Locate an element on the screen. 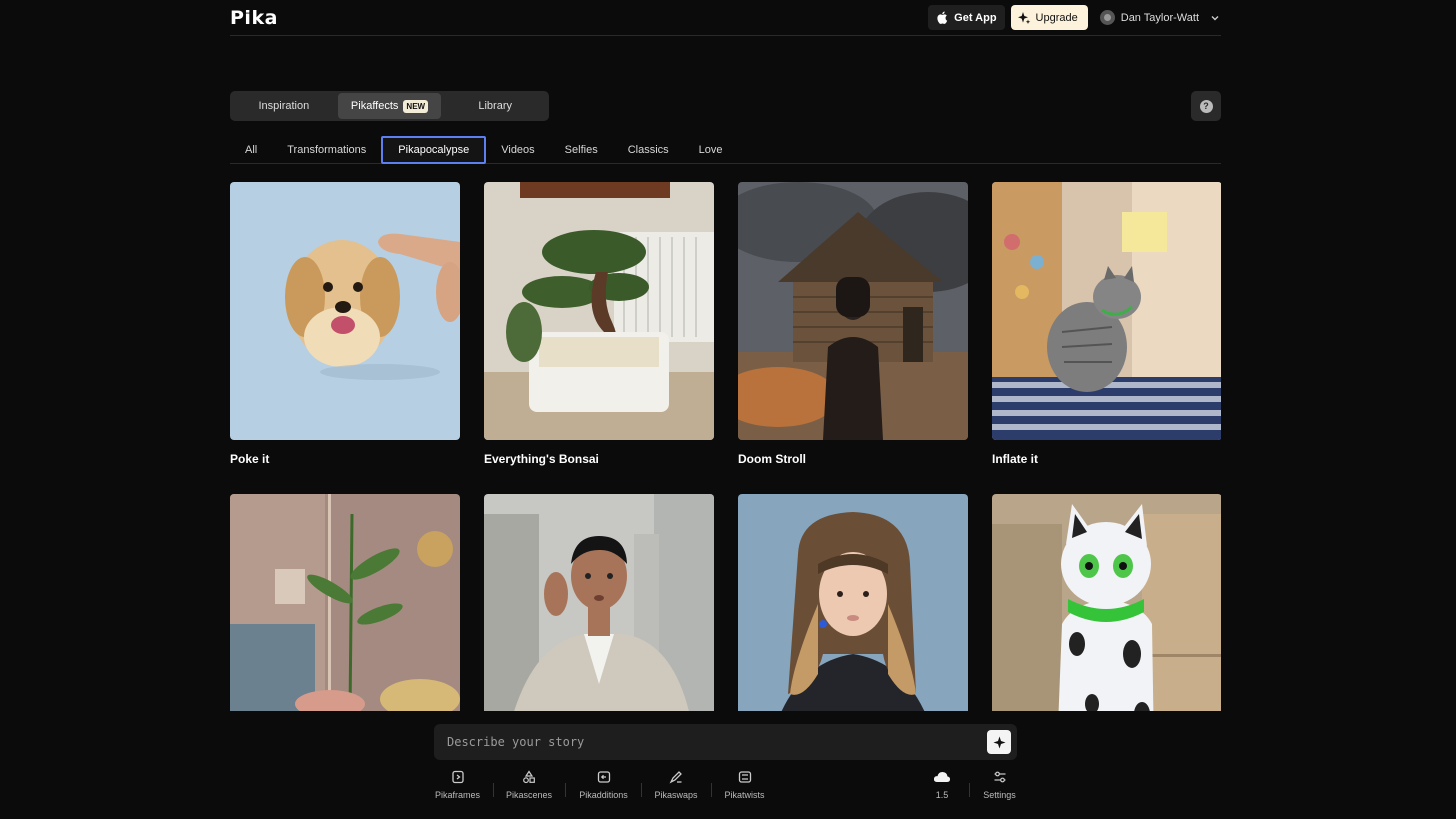 This screenshot has height=819, width=1456. get-app-label: Get App is located at coordinates (975, 17).